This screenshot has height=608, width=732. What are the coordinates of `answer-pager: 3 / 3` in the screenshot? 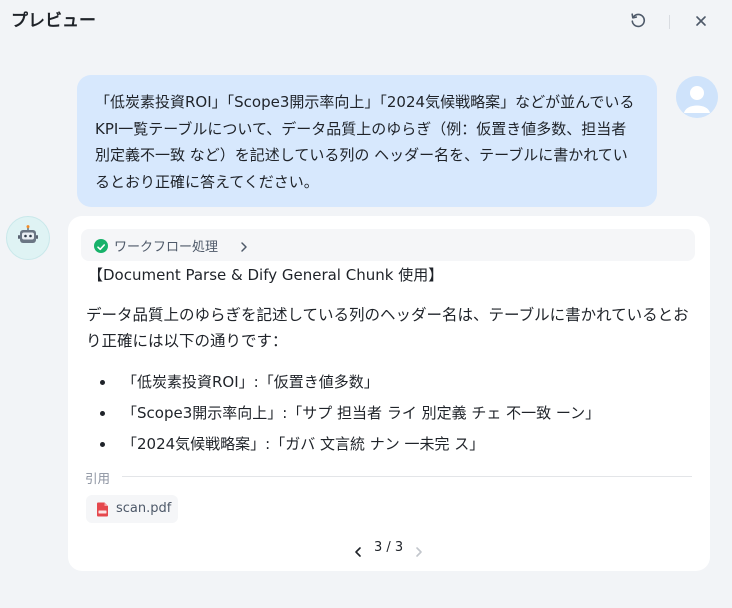 It's located at (390, 549).